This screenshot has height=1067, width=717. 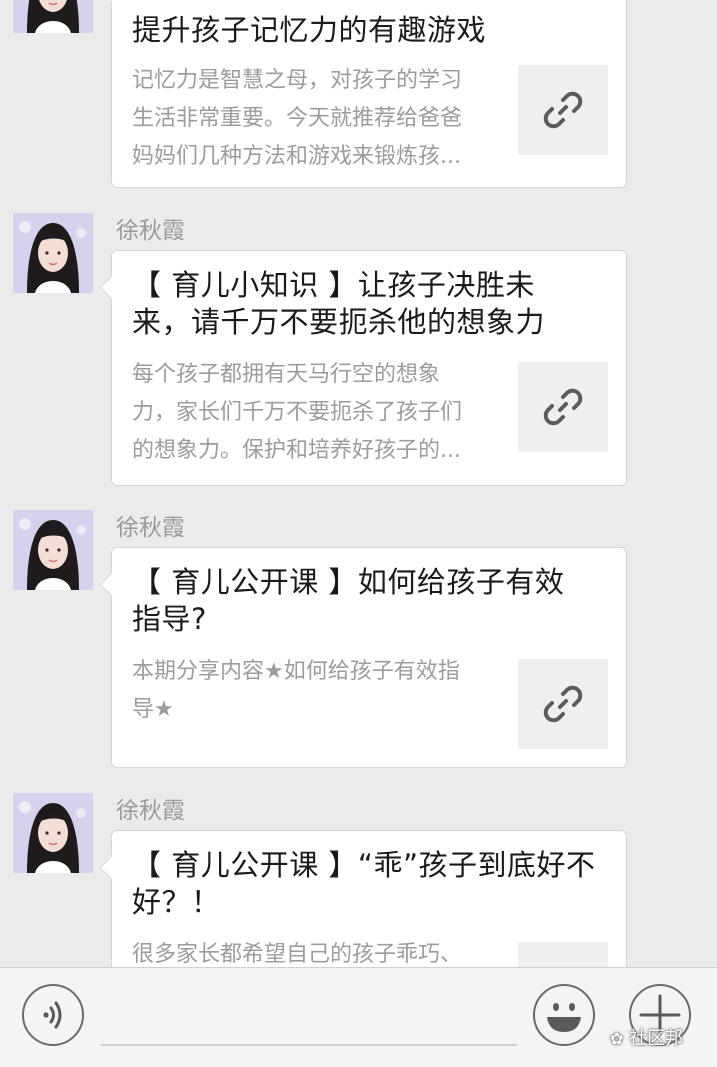 I want to click on article-card: 【 育儿公开课 】“乖”孩子到底好不 好？！ 很多家长都希望自己的孩子乖巧、, so click(x=369, y=898).